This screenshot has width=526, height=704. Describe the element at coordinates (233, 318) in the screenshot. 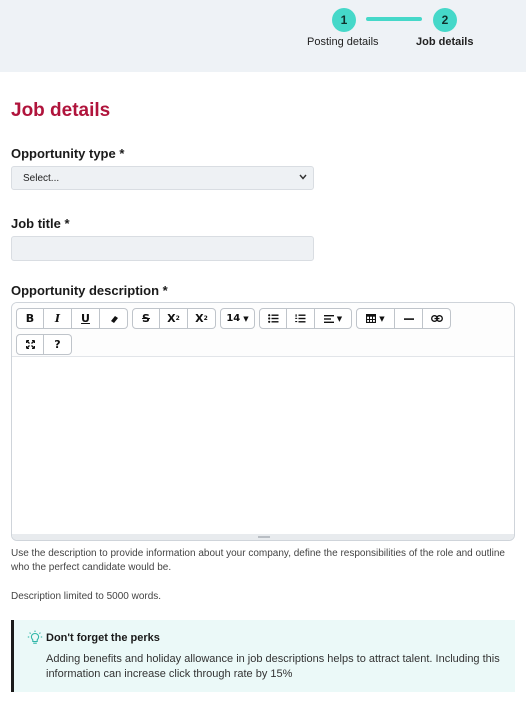

I see `font-size-value: 14` at that location.